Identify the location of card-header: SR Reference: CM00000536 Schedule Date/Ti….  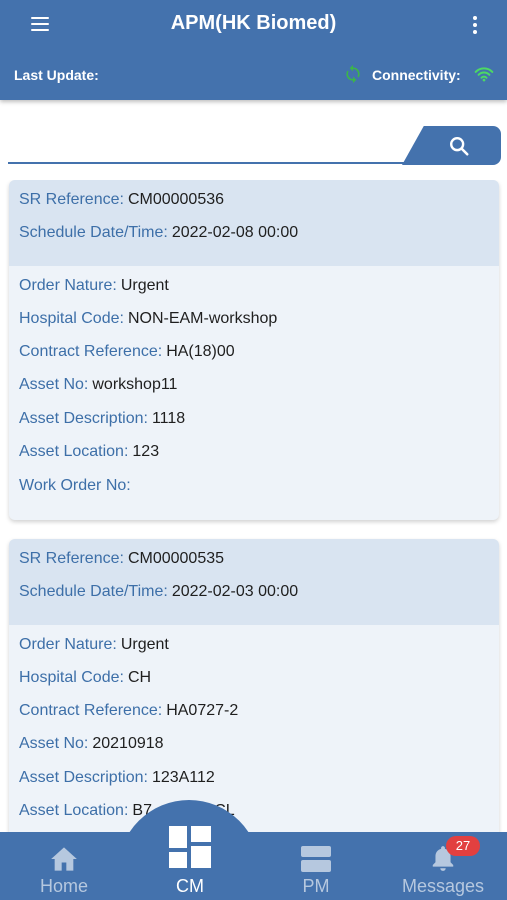
(254, 223).